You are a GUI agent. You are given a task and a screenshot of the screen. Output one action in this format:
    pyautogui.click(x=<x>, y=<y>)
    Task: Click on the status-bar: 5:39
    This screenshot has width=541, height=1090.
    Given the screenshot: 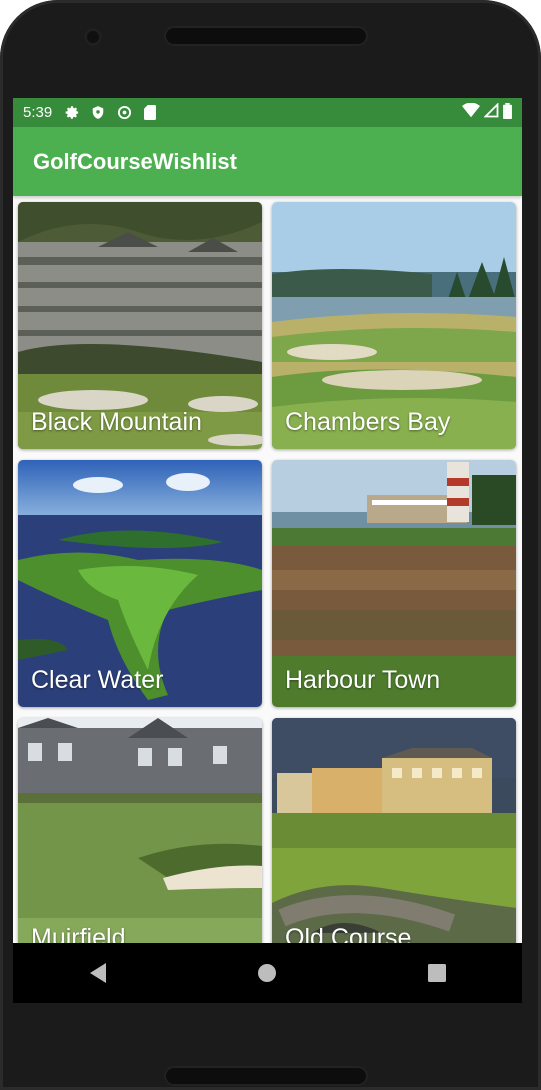 What is the action you would take?
    pyautogui.click(x=267, y=112)
    